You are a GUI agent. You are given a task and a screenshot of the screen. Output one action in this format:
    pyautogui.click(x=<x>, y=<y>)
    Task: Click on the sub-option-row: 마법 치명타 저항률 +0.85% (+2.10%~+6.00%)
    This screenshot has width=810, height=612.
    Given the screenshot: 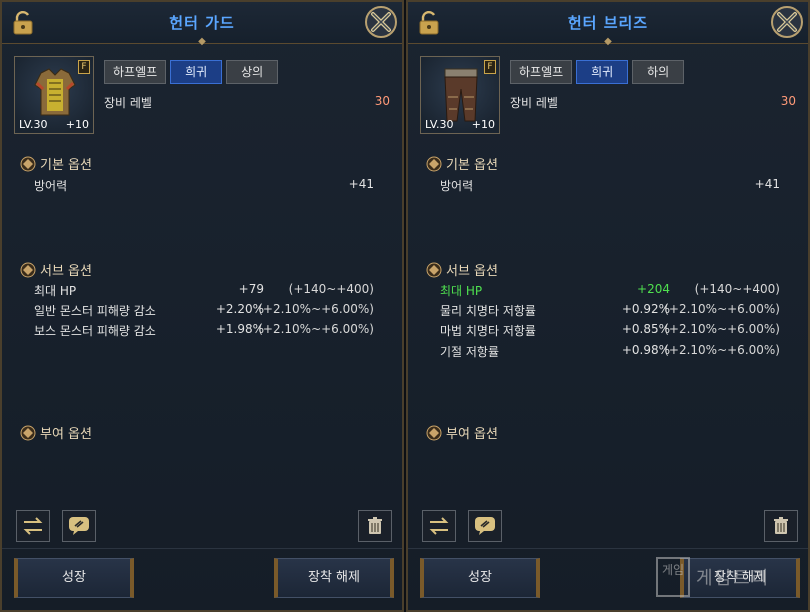 What is the action you would take?
    pyautogui.click(x=610, y=331)
    